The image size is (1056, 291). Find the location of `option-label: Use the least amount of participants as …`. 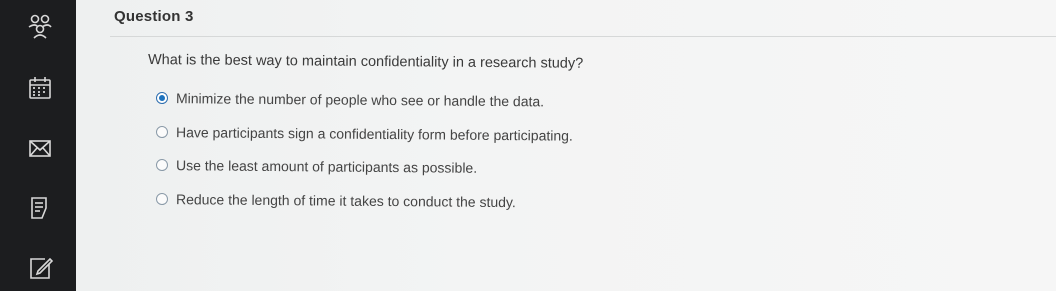

option-label: Use the least amount of participants as … is located at coordinates (326, 166).